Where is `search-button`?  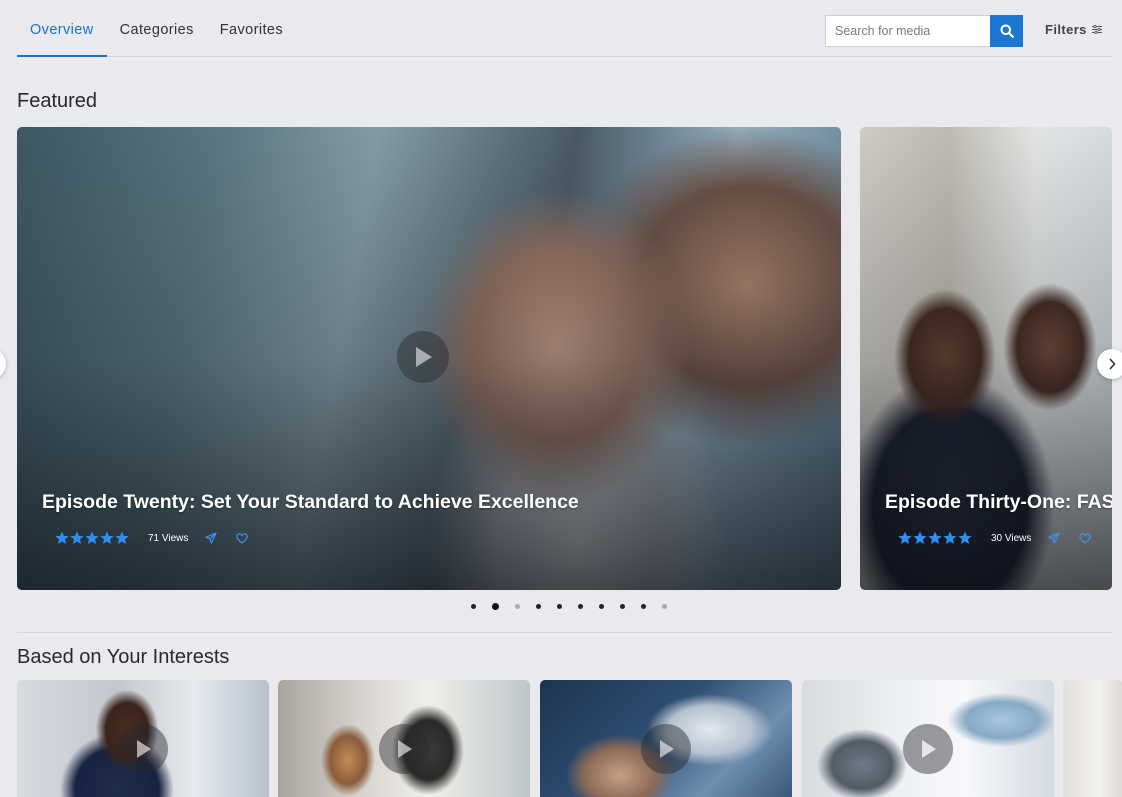
search-button is located at coordinates (1006, 31).